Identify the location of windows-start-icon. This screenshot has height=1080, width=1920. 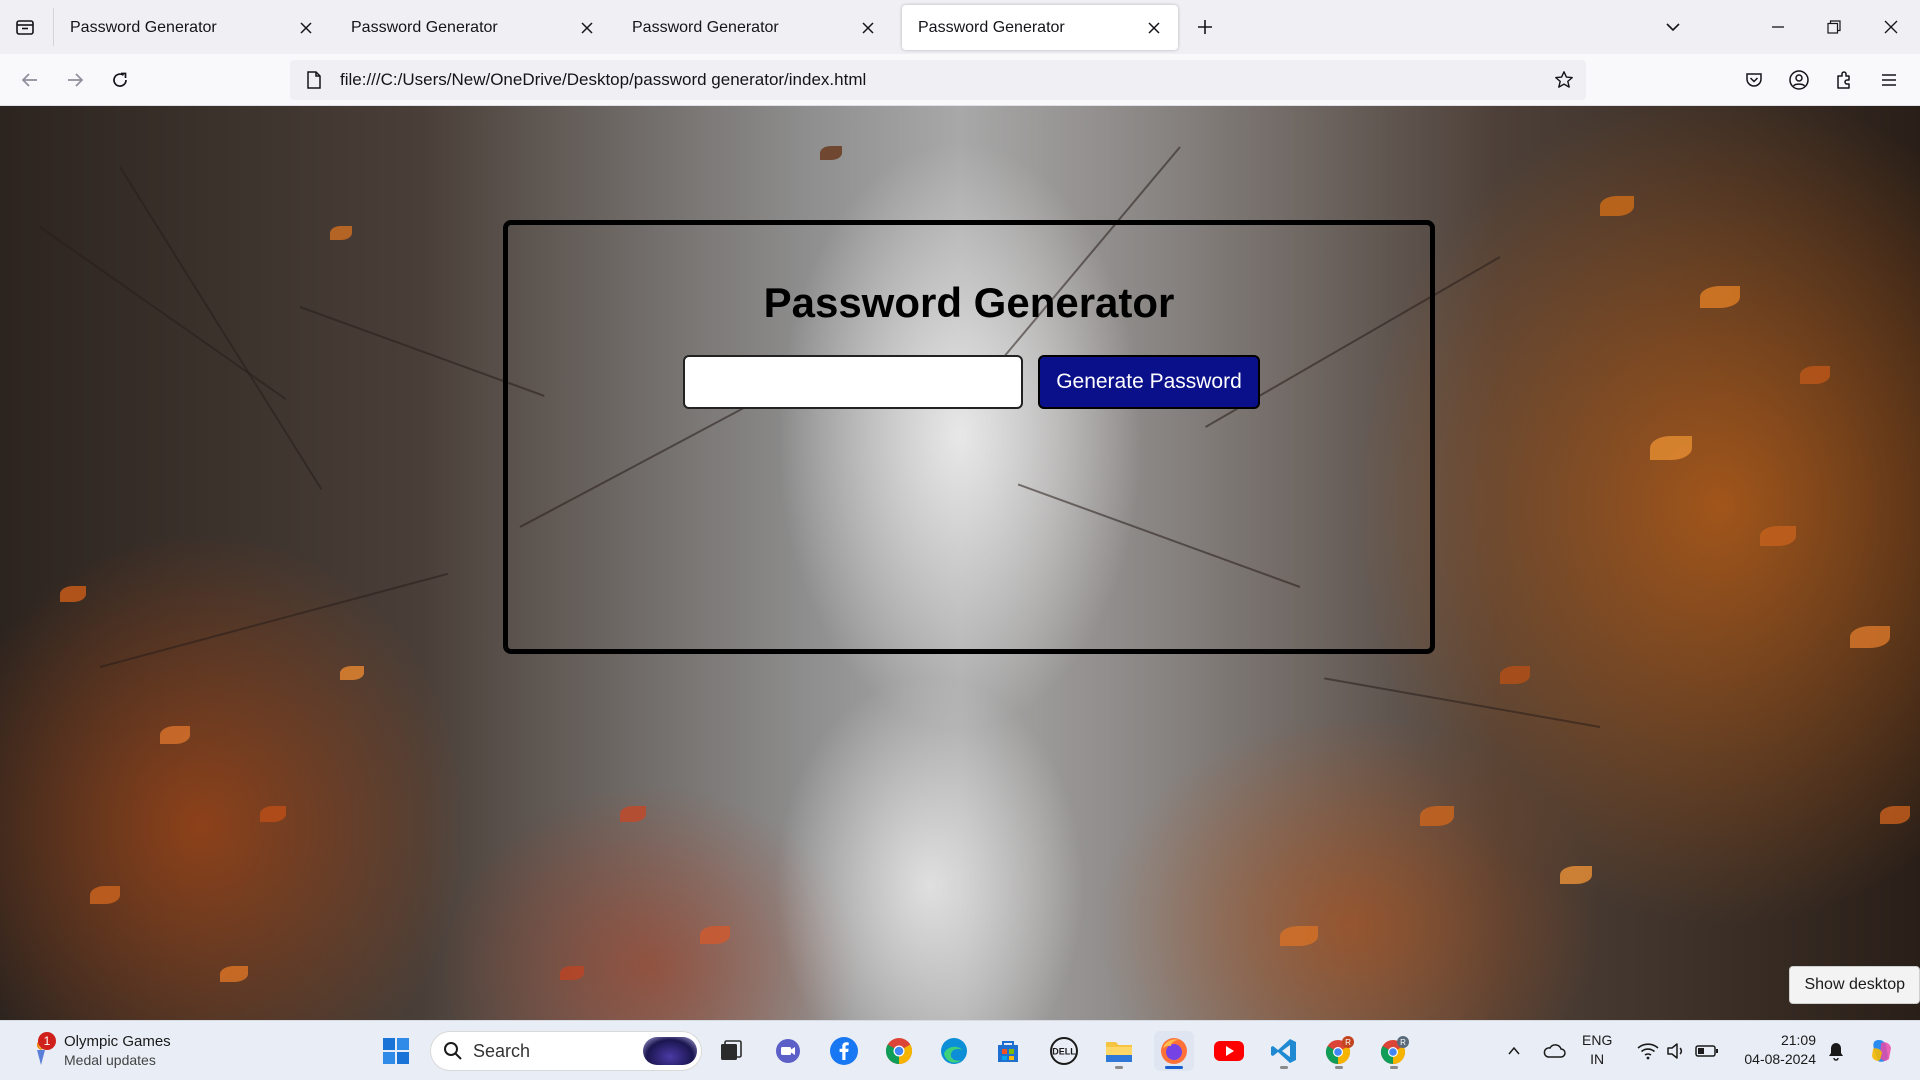
(396, 1051).